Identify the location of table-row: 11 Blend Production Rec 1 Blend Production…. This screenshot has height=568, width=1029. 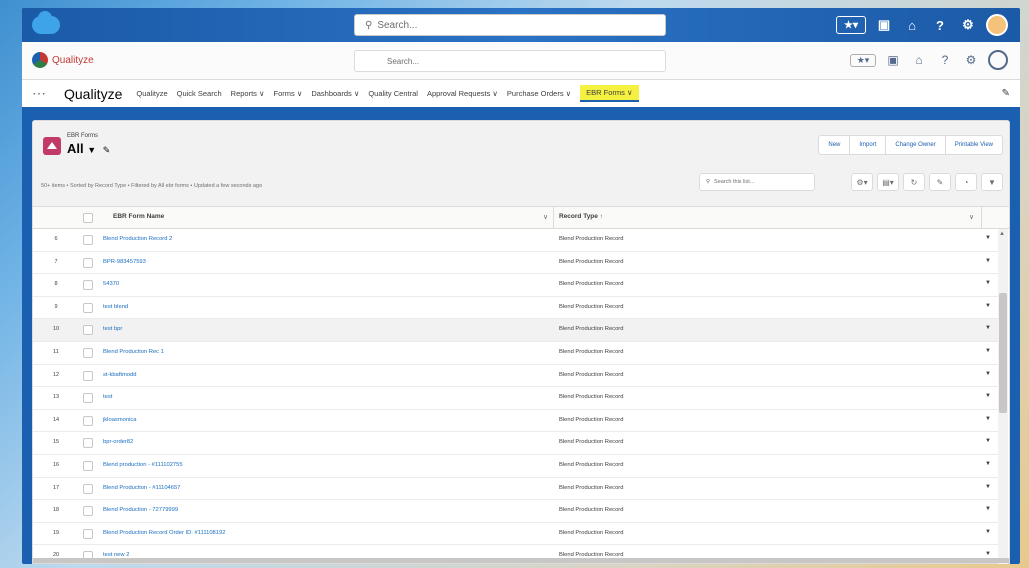
(517, 353).